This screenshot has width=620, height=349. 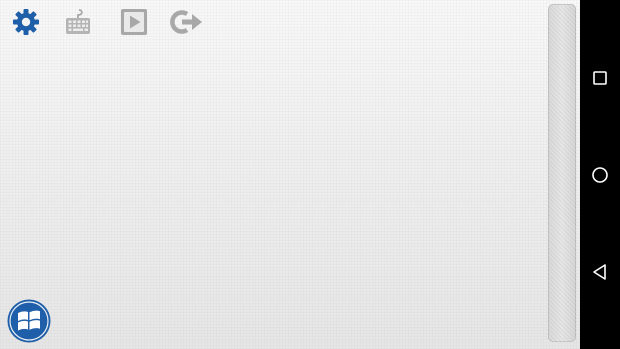 I want to click on recents-button, so click(x=600, y=78).